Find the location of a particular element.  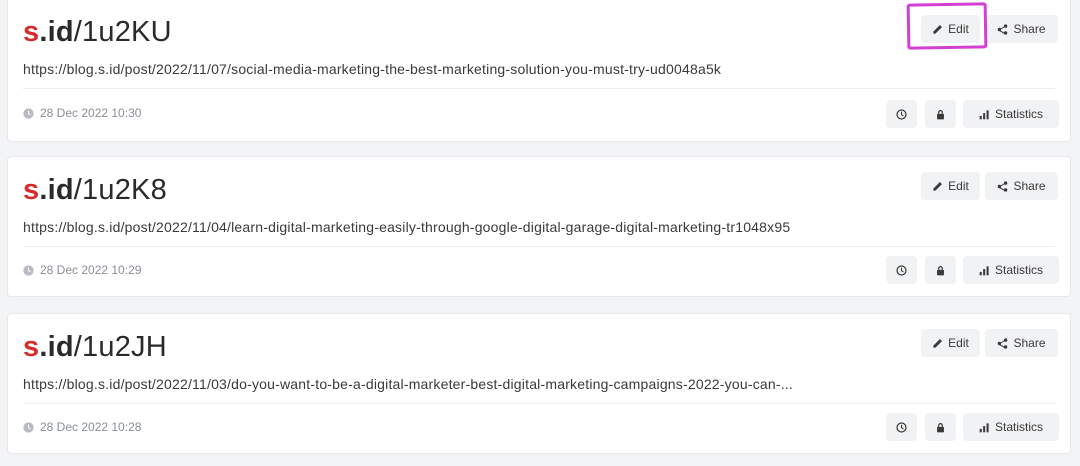

short-link-title: s.id/1u2JH is located at coordinates (95, 347).